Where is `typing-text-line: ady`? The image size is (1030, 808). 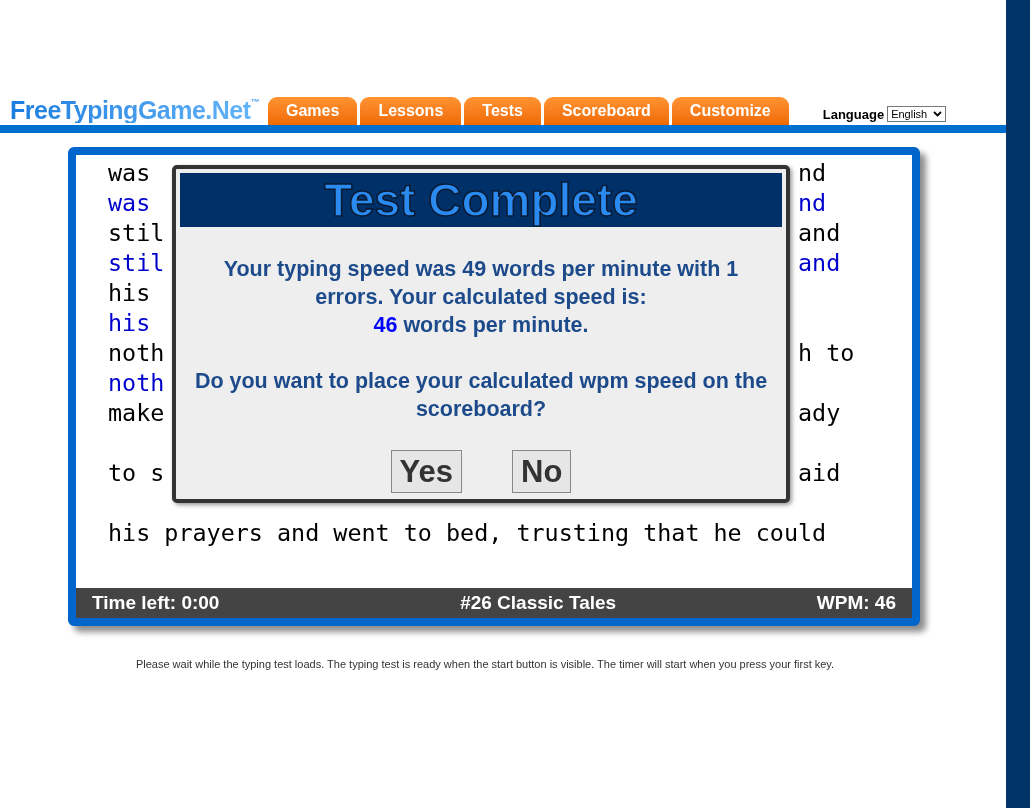 typing-text-line: ady is located at coordinates (819, 413).